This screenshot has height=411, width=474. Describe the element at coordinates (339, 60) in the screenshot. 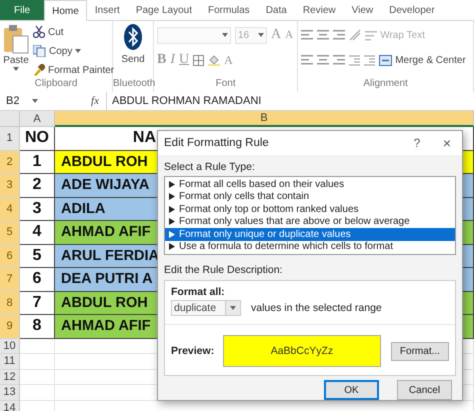

I see `align-right-icon` at that location.